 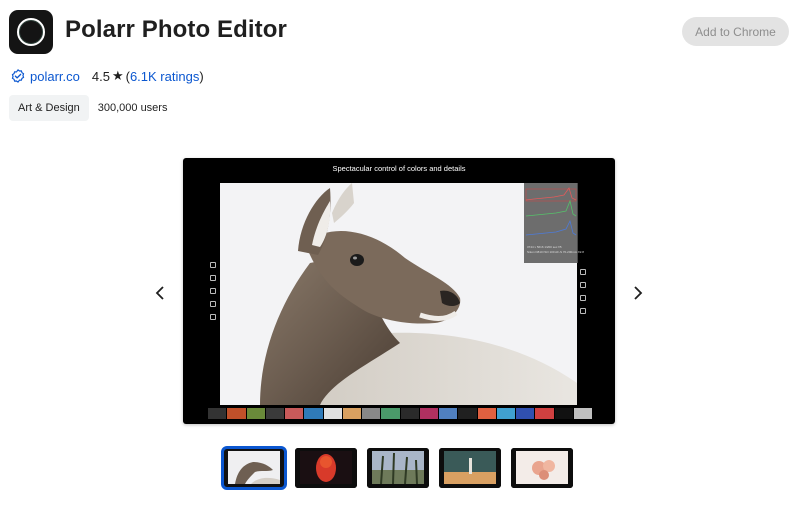 What do you see at coordinates (544, 247) in the screenshot?
I see `histogram-exif-1: 3744 x 5616 1/200 sec f/5` at bounding box center [544, 247].